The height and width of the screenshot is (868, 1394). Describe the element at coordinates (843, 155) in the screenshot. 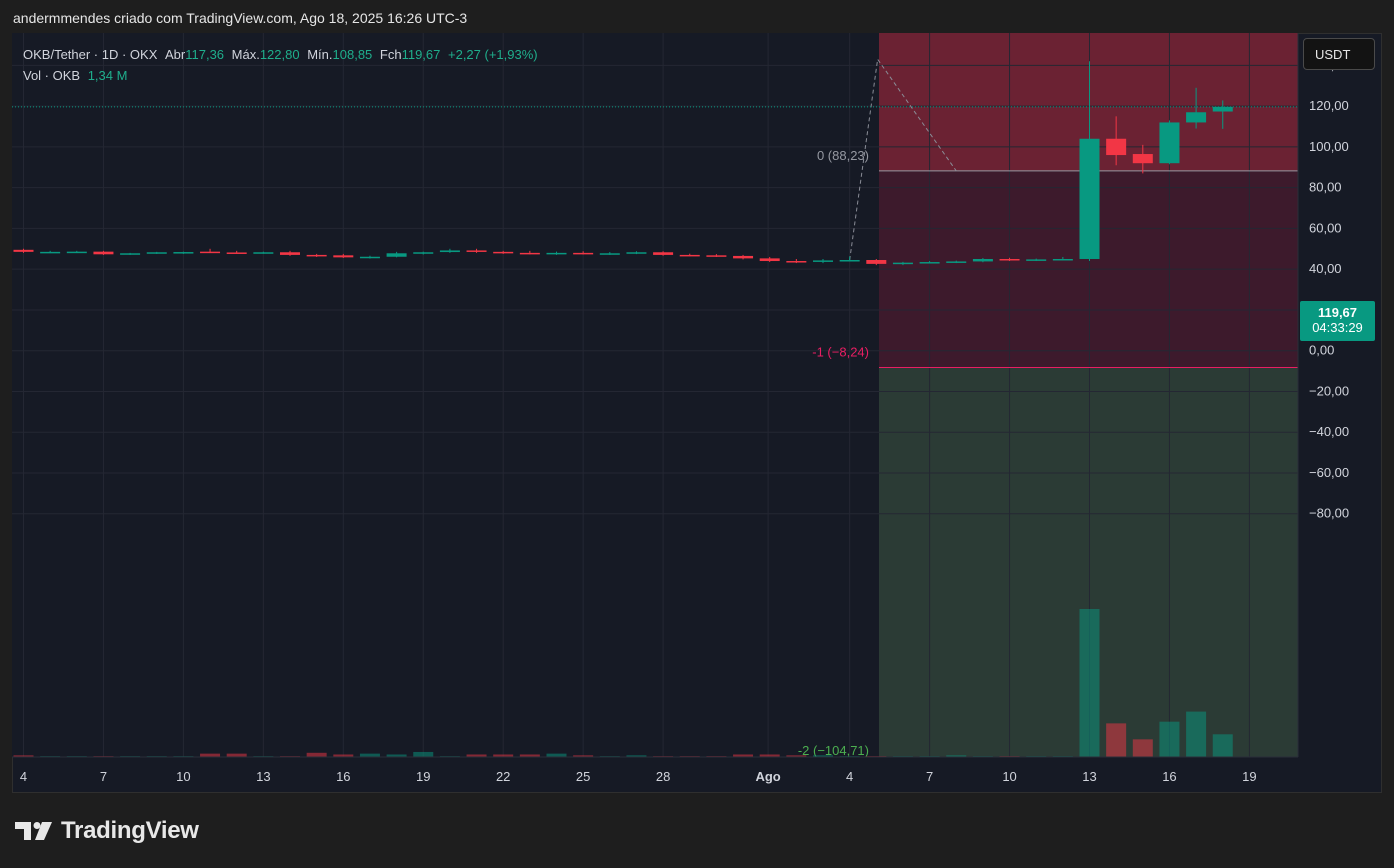

I see `fib-level-label: 0 (88,23)` at that location.